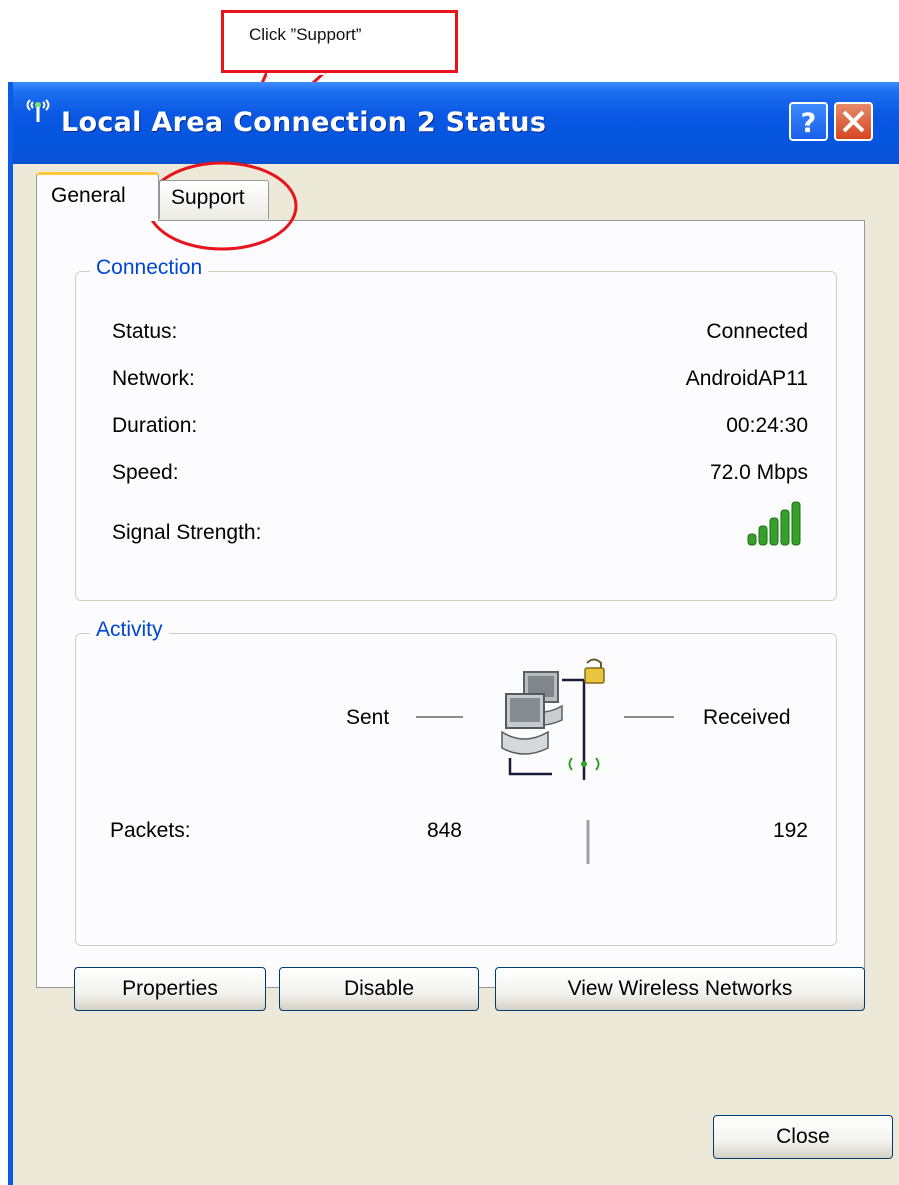 Image resolution: width=899 pixels, height=1185 pixels. I want to click on signal-strength-label: Signal Strength:, so click(187, 532).